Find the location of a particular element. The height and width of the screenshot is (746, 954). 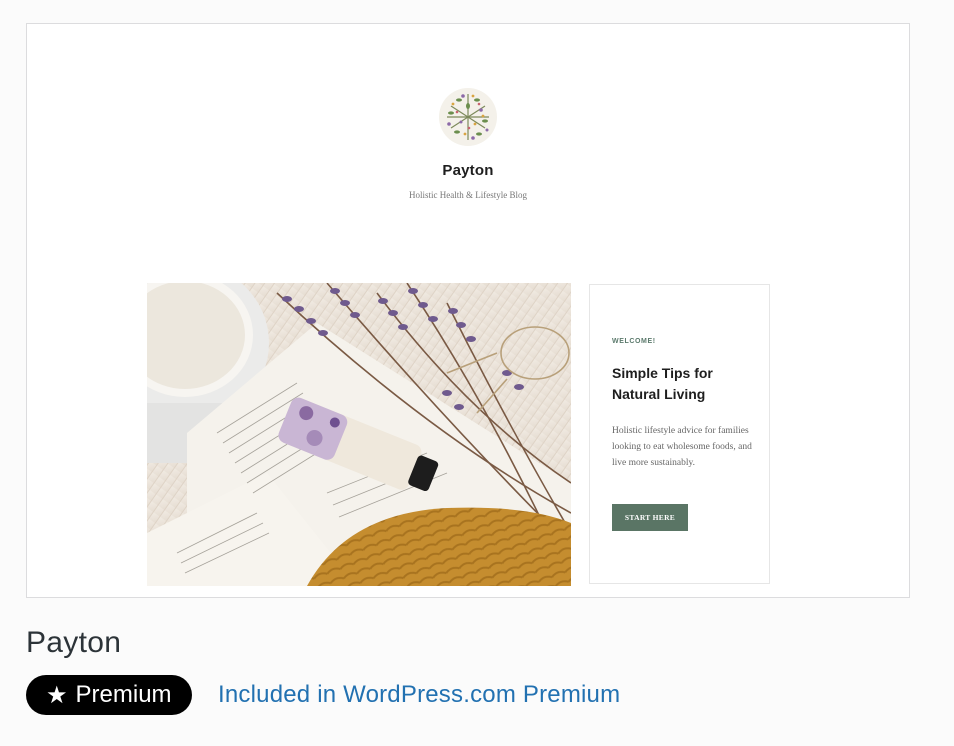

star-icon: ★ is located at coordinates (57, 695).